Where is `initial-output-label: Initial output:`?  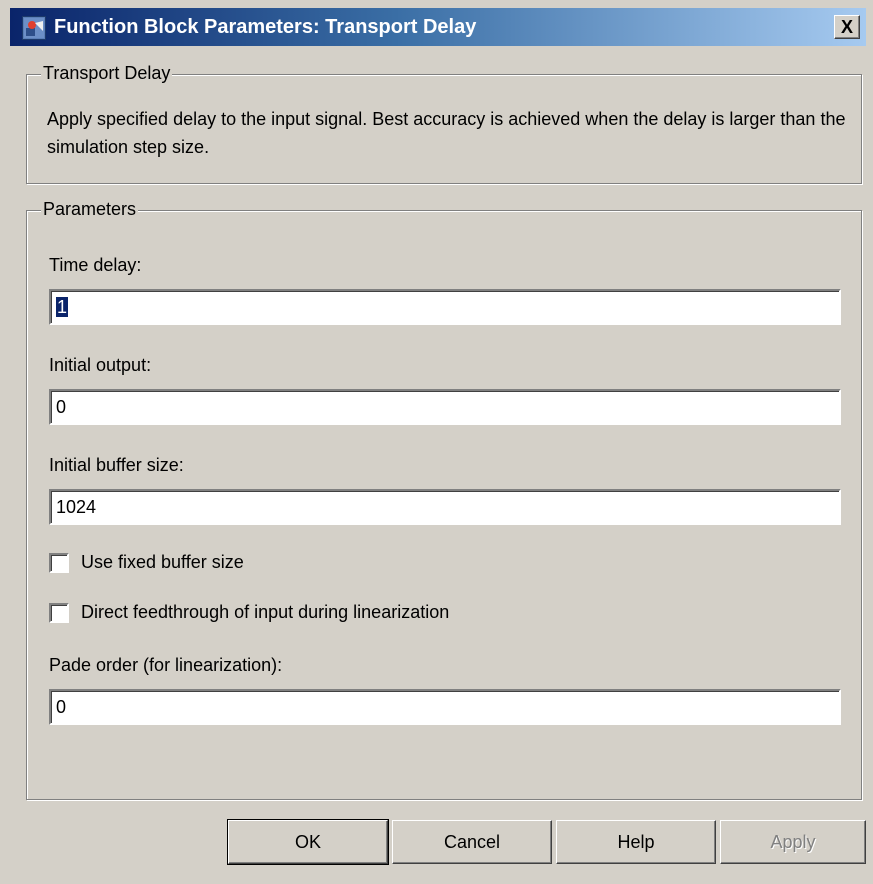
initial-output-label: Initial output: is located at coordinates (100, 365).